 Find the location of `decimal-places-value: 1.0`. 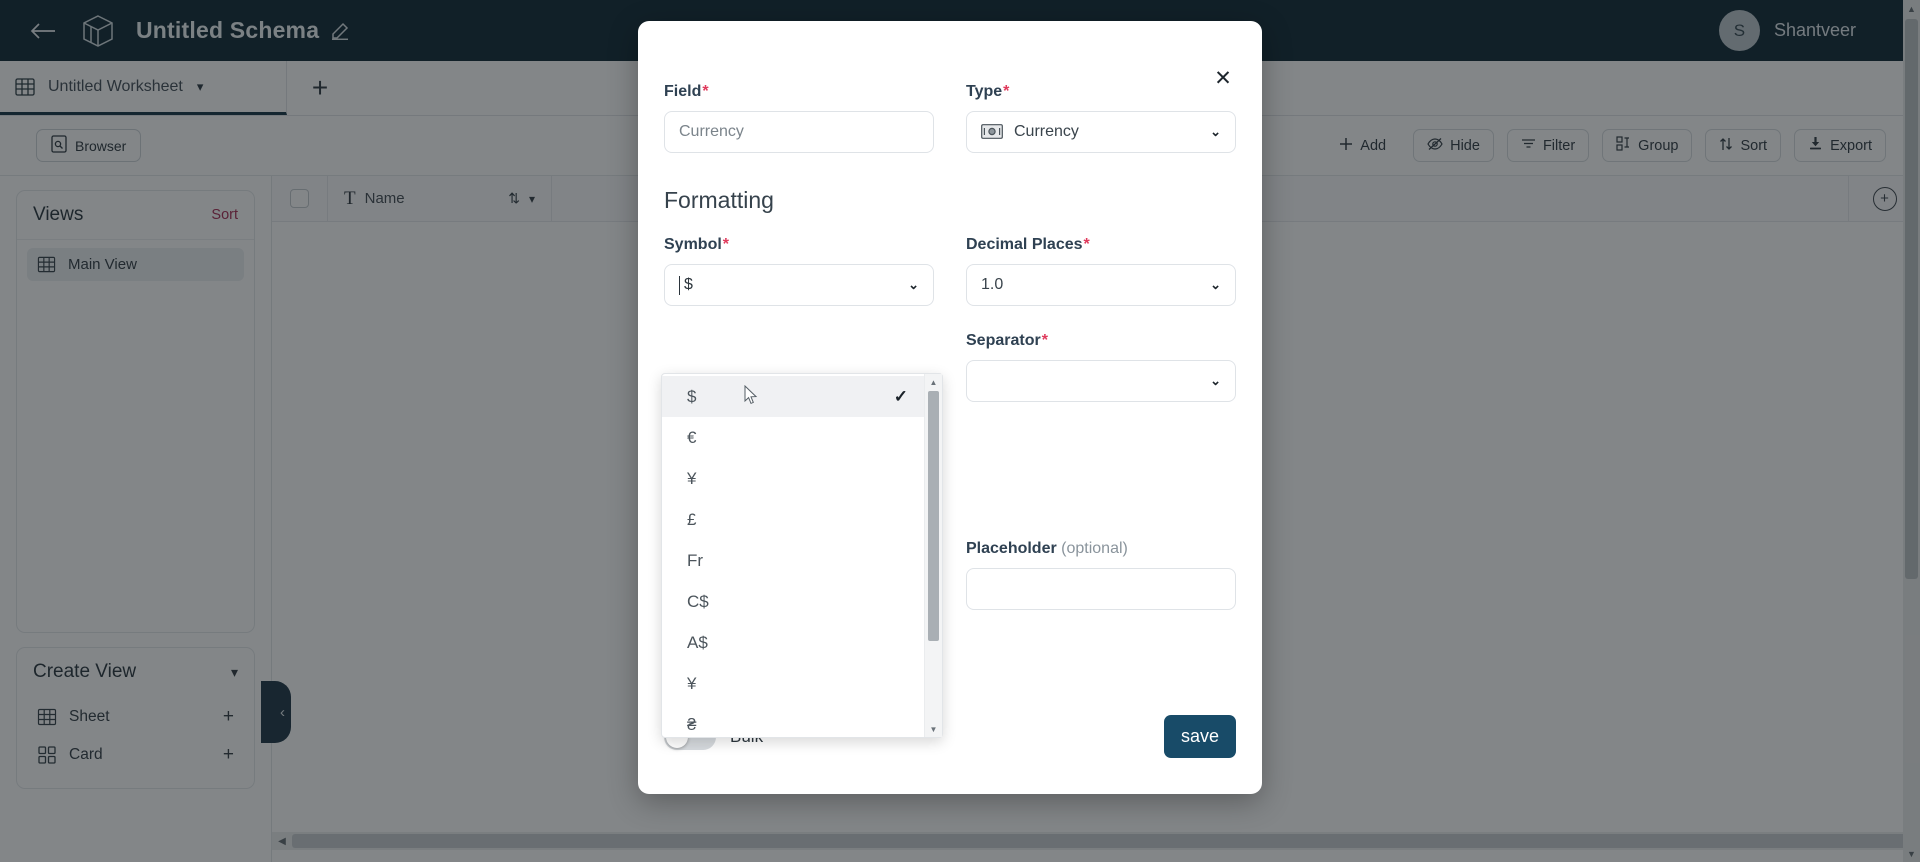

decimal-places-value: 1.0 is located at coordinates (992, 284).